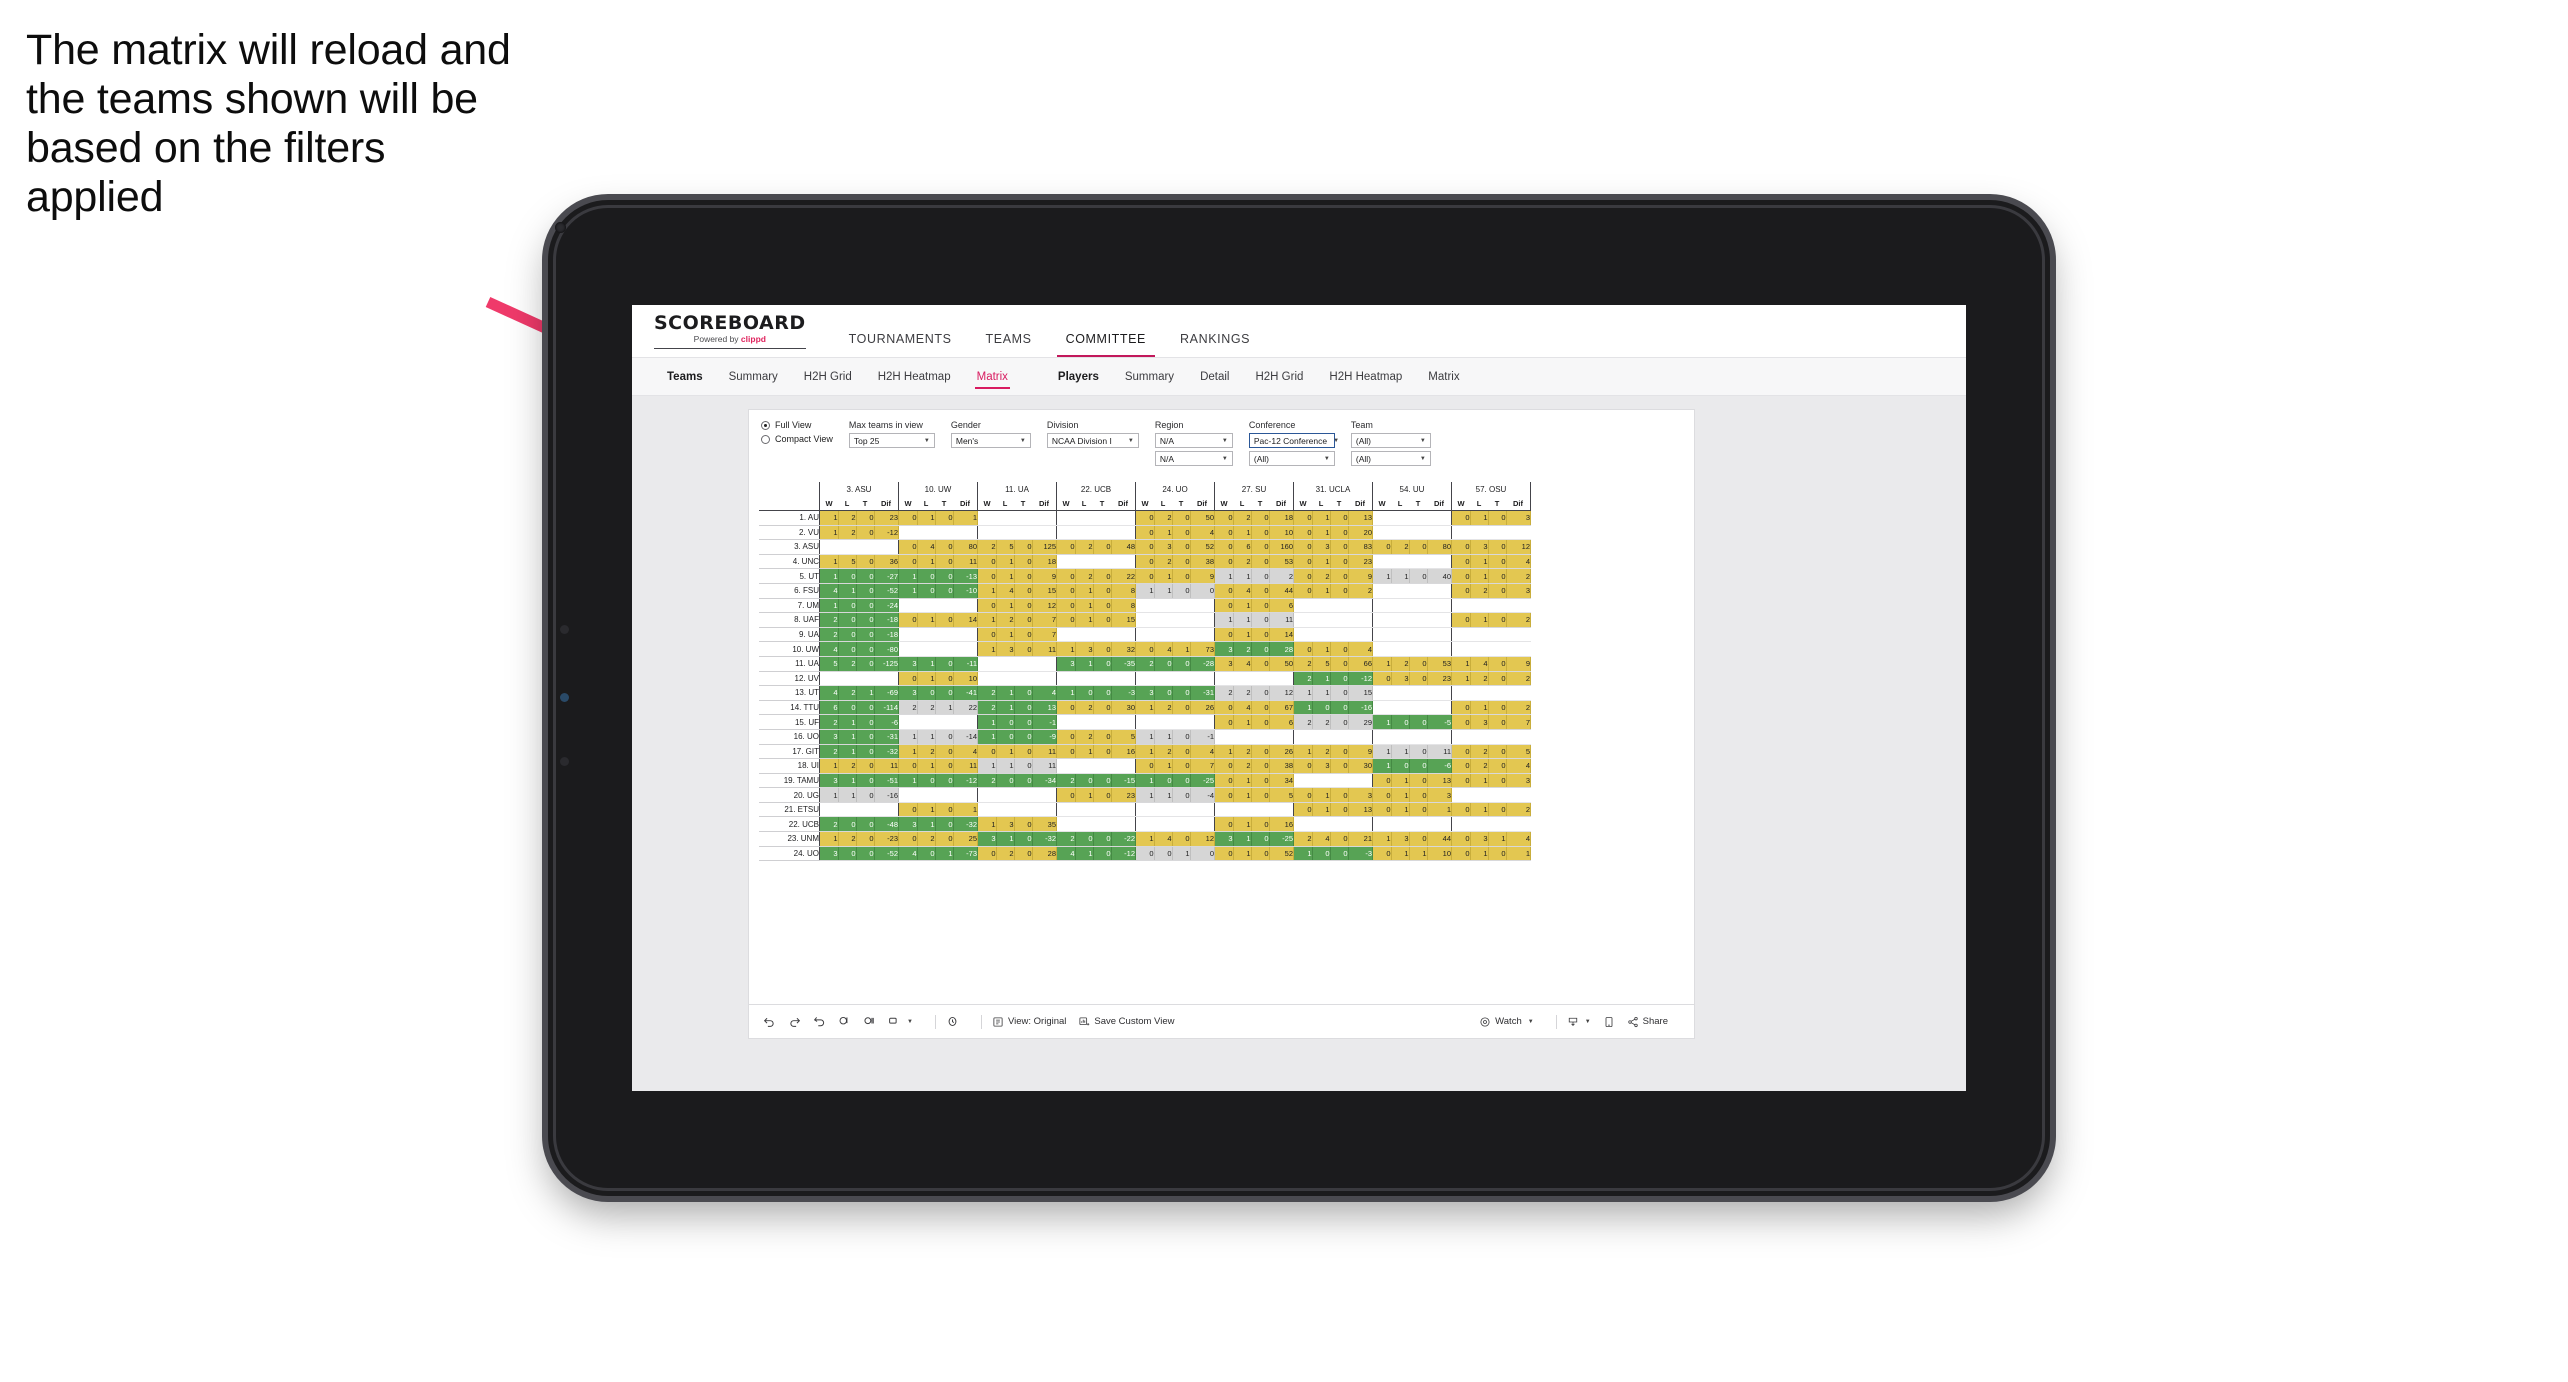 The height and width of the screenshot is (1382, 2568). I want to click on matrix-cell: 66, so click(1360, 664).